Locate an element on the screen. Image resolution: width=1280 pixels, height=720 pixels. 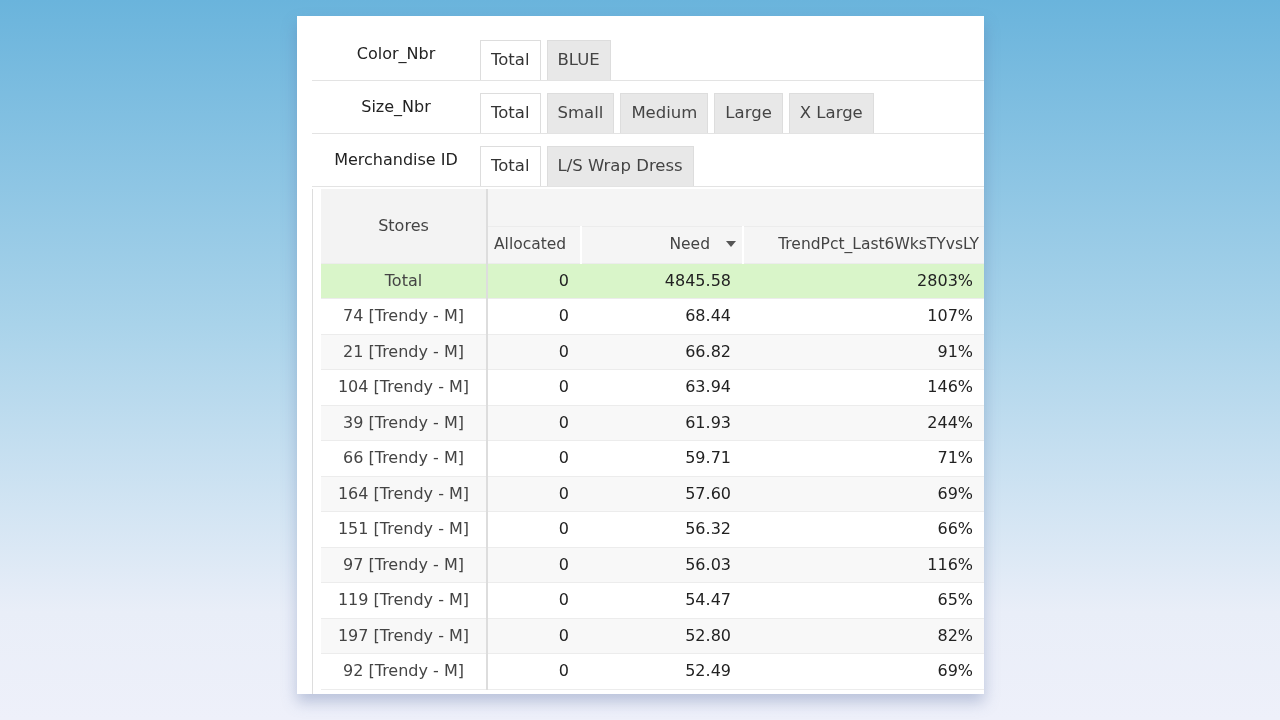
table-cell: 61.93 is located at coordinates (662, 423).